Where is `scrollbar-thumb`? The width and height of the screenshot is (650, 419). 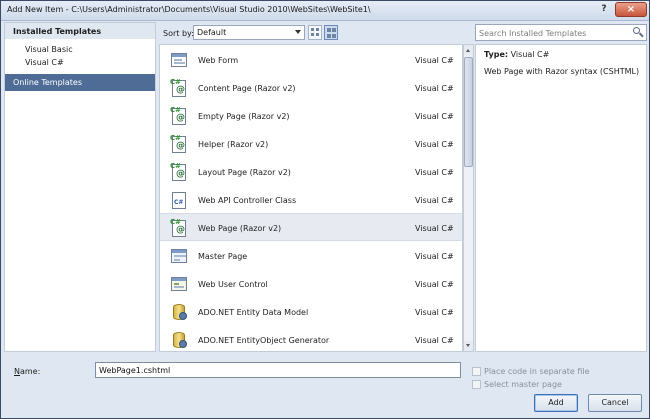
scrollbar-thumb is located at coordinates (468, 112).